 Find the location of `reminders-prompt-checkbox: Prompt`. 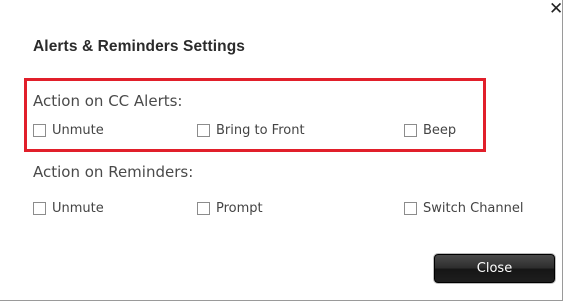

reminders-prompt-checkbox: Prompt is located at coordinates (230, 208).